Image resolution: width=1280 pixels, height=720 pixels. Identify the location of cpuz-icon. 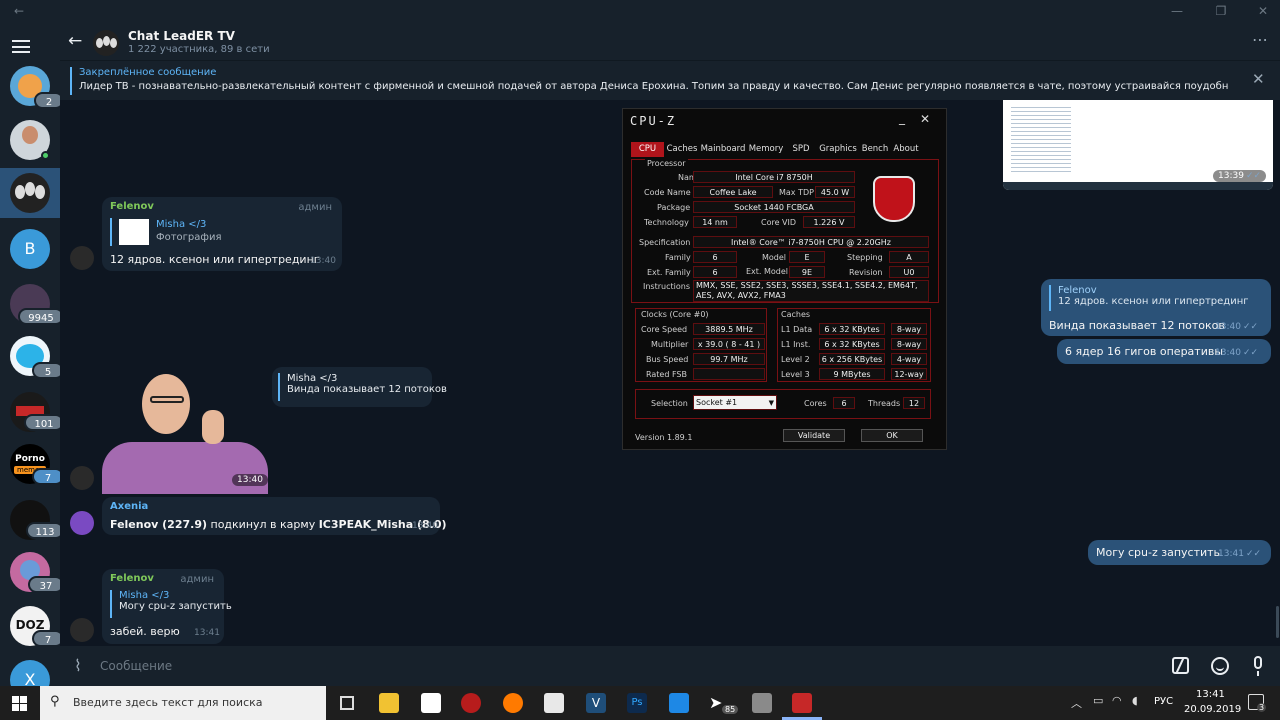
(802, 703).